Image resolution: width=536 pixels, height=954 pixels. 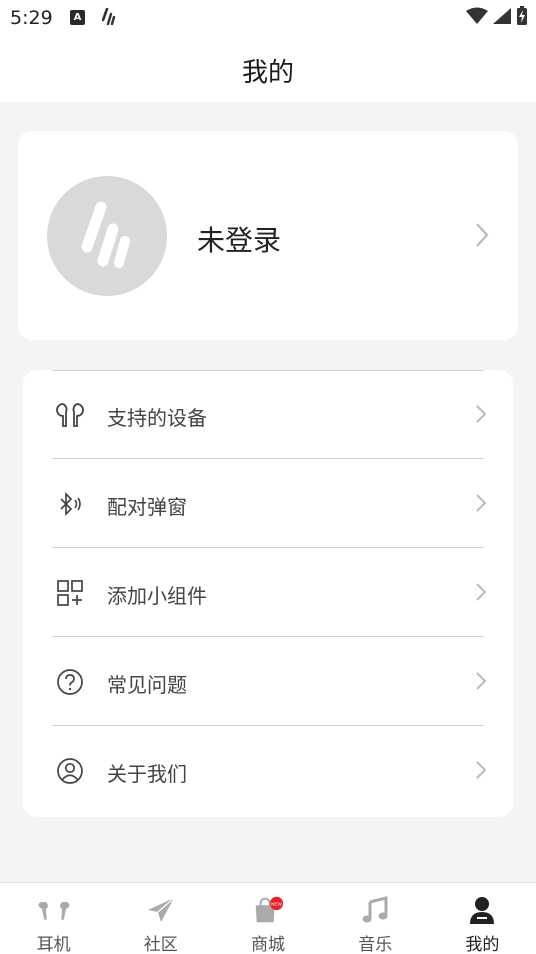 I want to click on wifi-icon, so click(x=477, y=18).